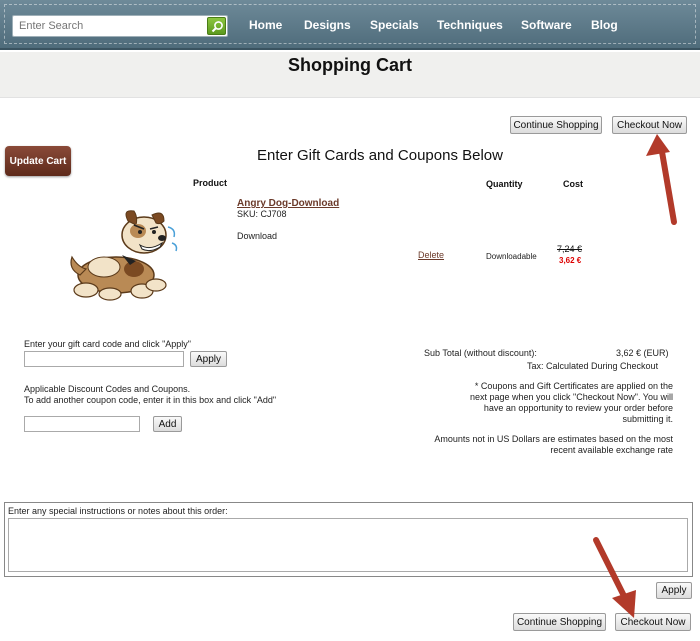  I want to click on product-thumbnail-angry-dog, so click(125, 253).